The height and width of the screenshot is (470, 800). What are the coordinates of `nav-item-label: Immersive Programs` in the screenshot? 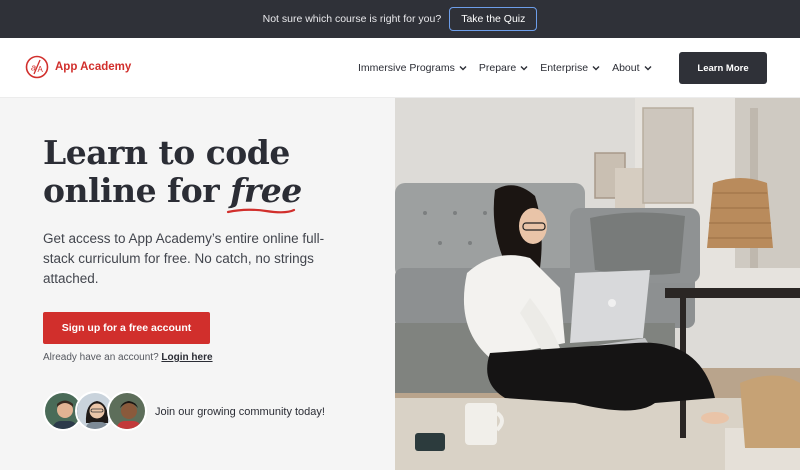 It's located at (406, 68).